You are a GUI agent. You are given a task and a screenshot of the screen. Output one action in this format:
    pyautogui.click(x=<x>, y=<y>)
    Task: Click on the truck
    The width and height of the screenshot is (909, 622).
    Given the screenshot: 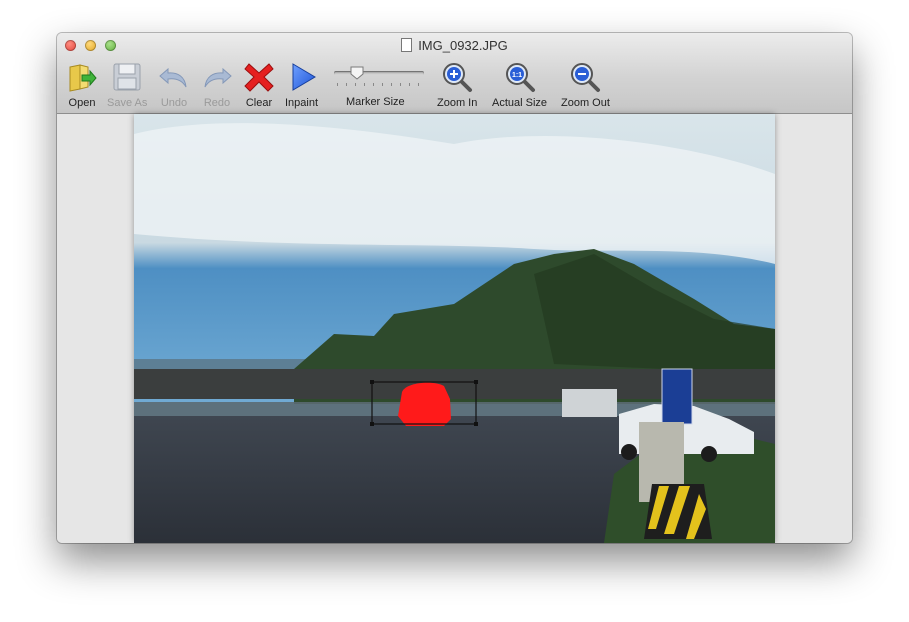 What is the action you would take?
    pyautogui.click(x=589, y=403)
    